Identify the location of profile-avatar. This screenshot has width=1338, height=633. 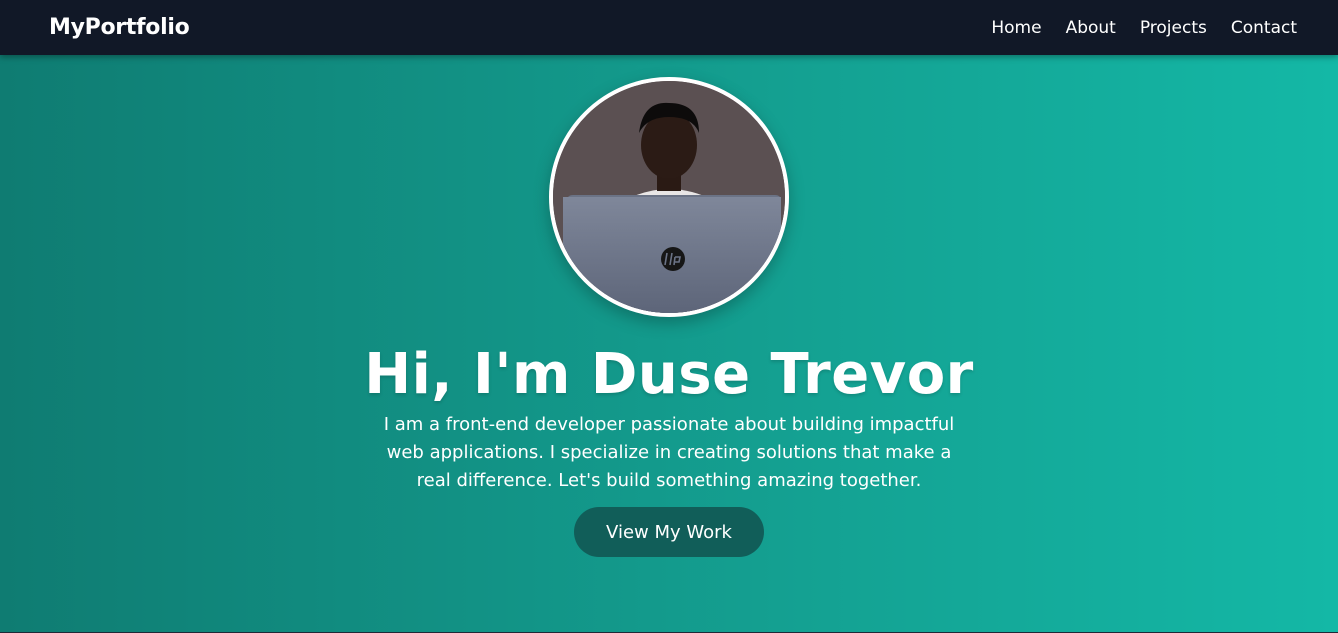
(669, 197).